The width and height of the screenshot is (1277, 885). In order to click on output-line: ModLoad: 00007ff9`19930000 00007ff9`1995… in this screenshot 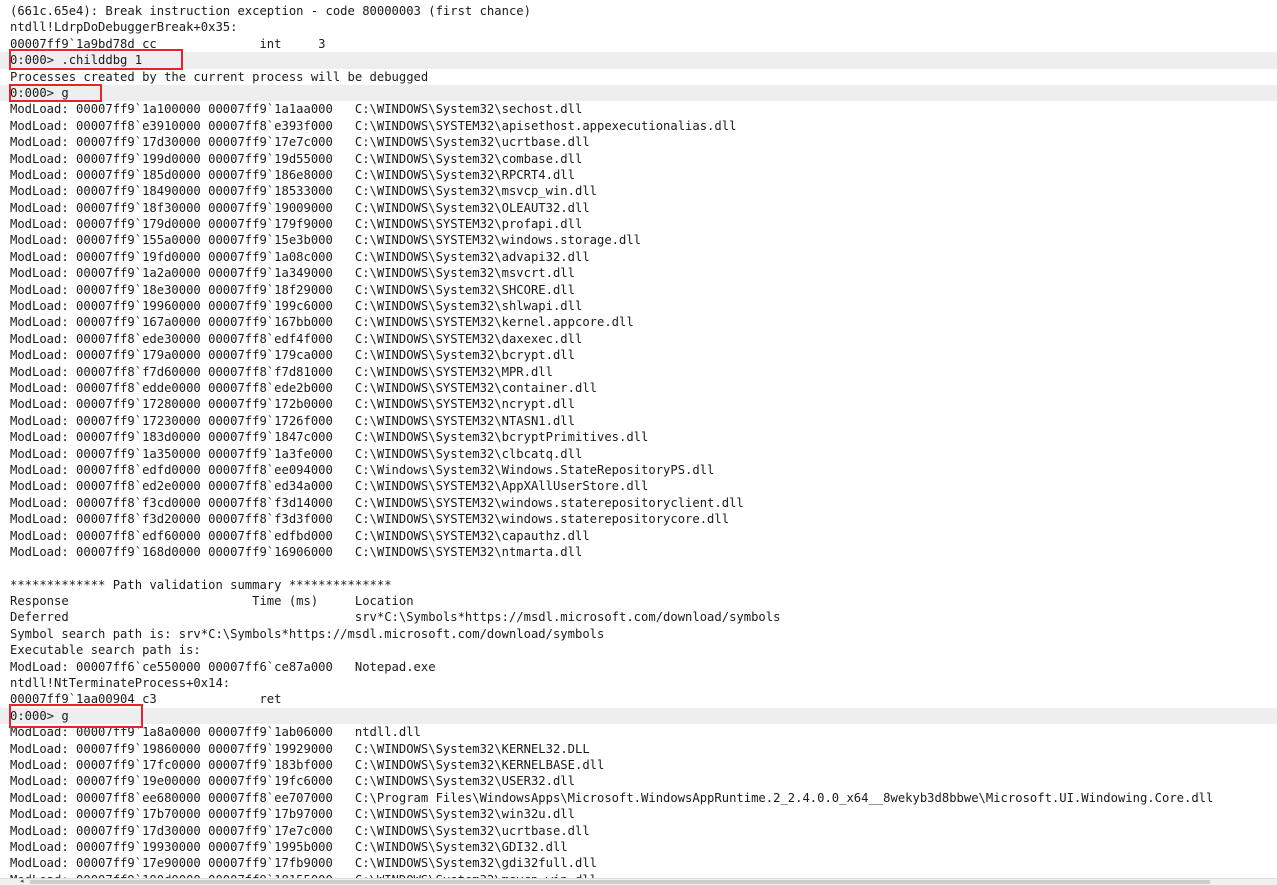, I will do `click(289, 846)`.